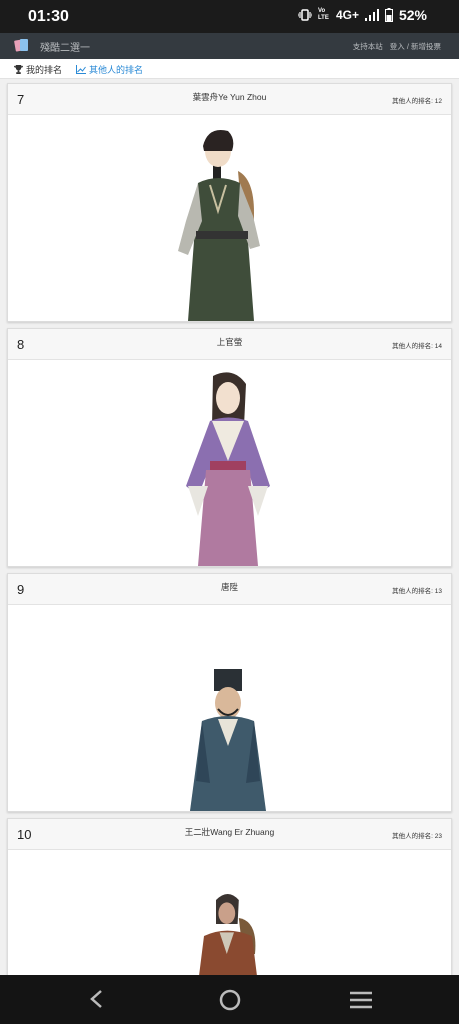 Image resolution: width=459 pixels, height=1024 pixels. Describe the element at coordinates (229, 69) in the screenshot. I see `ranking-tabs: 我的排名 其他人的排名` at that location.